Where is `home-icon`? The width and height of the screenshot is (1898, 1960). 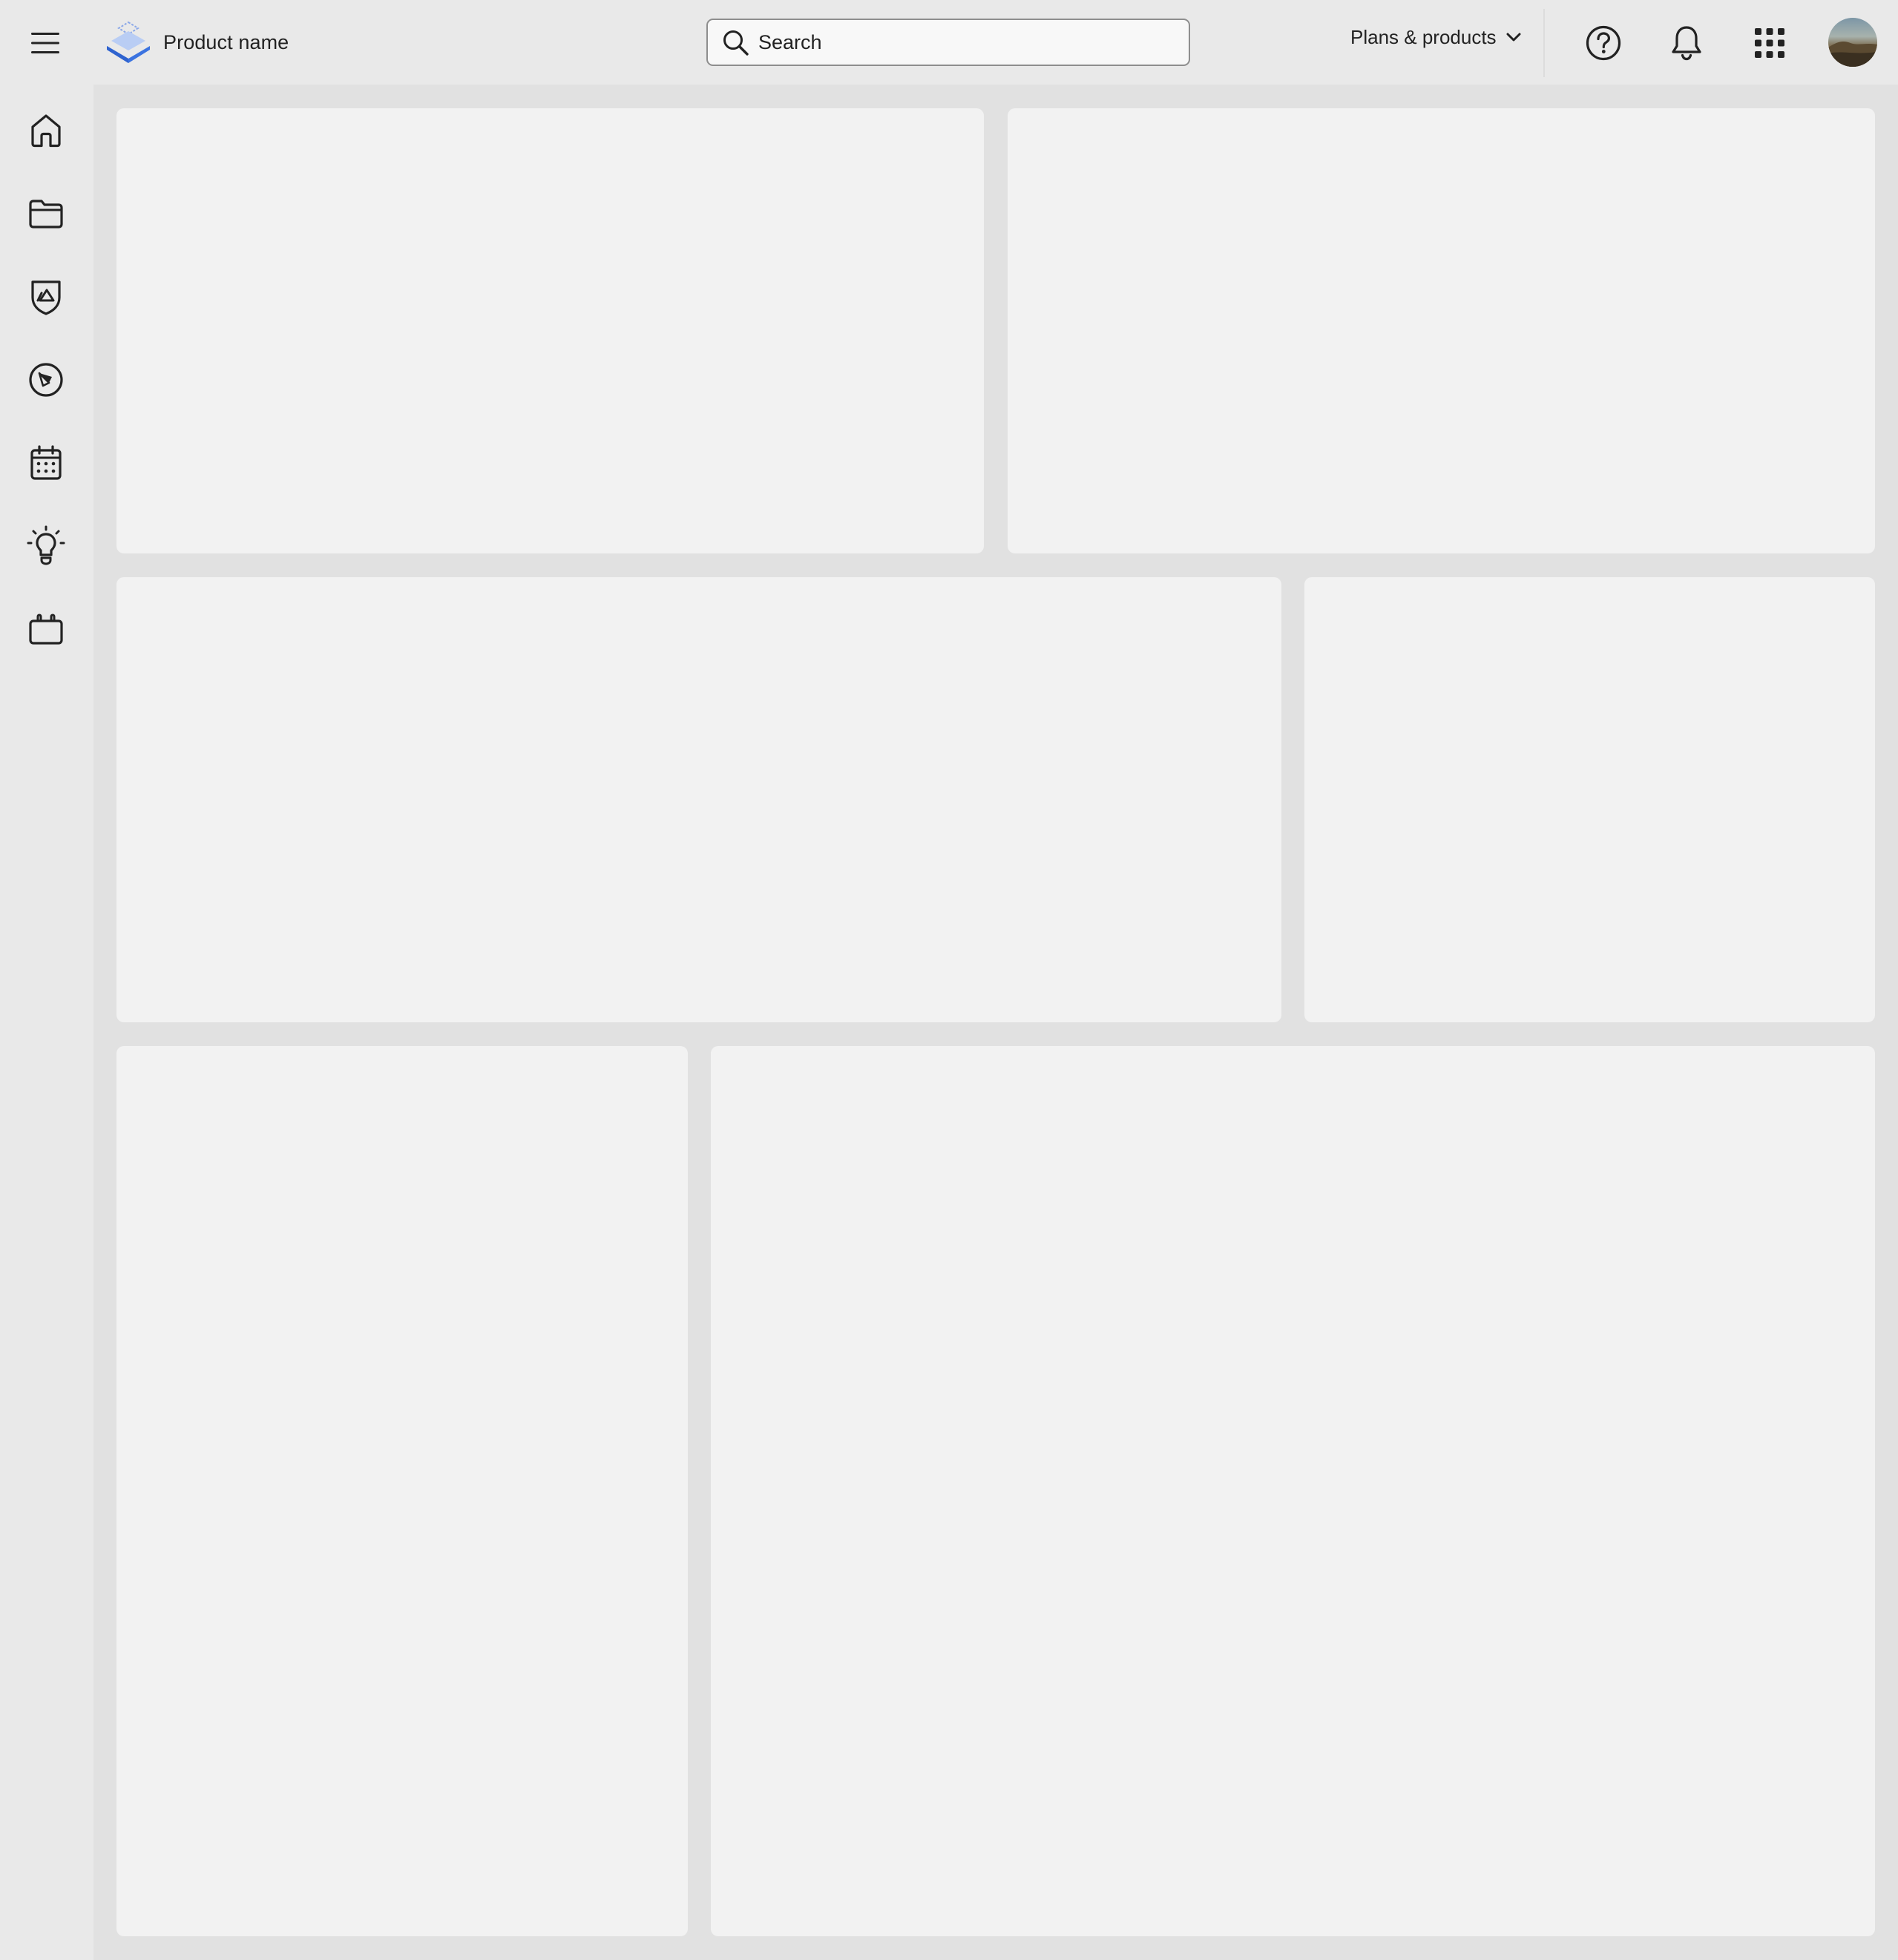
home-icon is located at coordinates (46, 131).